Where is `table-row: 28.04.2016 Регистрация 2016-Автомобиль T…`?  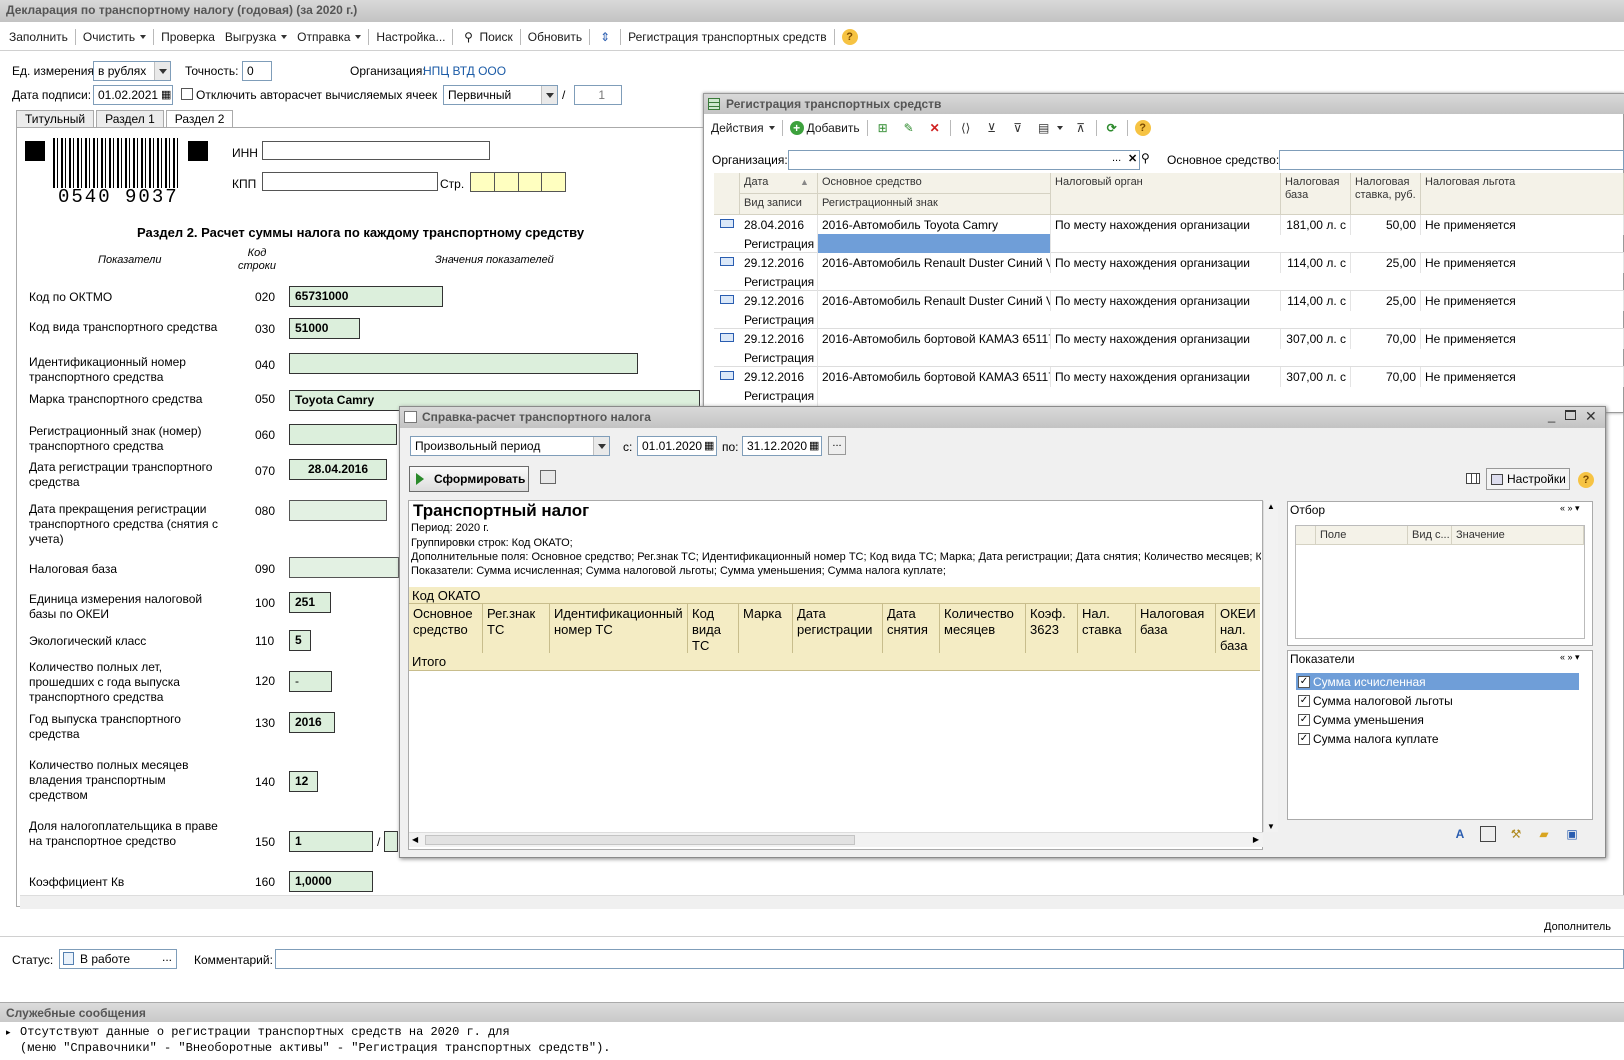 table-row: 28.04.2016 Регистрация 2016-Автомобиль T… is located at coordinates (1169, 234).